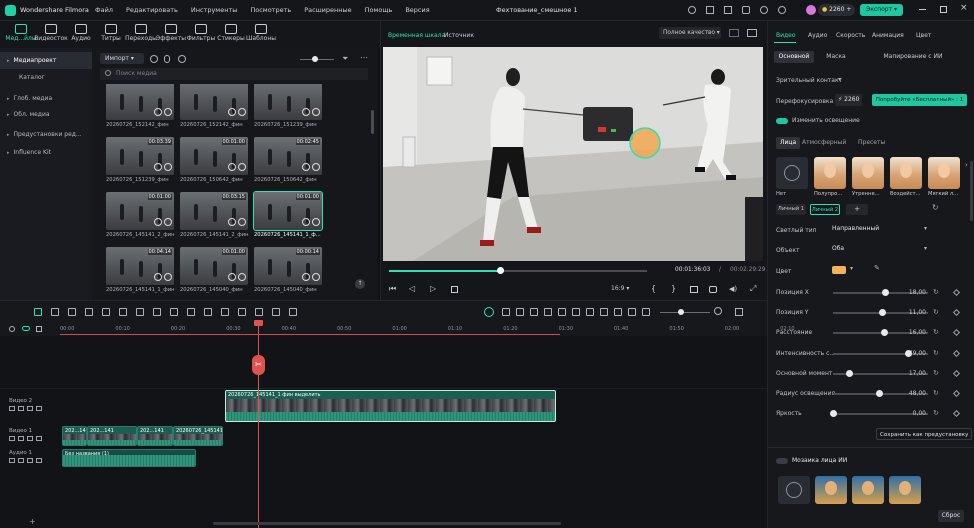 The height and width of the screenshot is (528, 974). Describe the element at coordinates (788, 143) in the screenshot. I see `lighting-tab: Лица` at that location.